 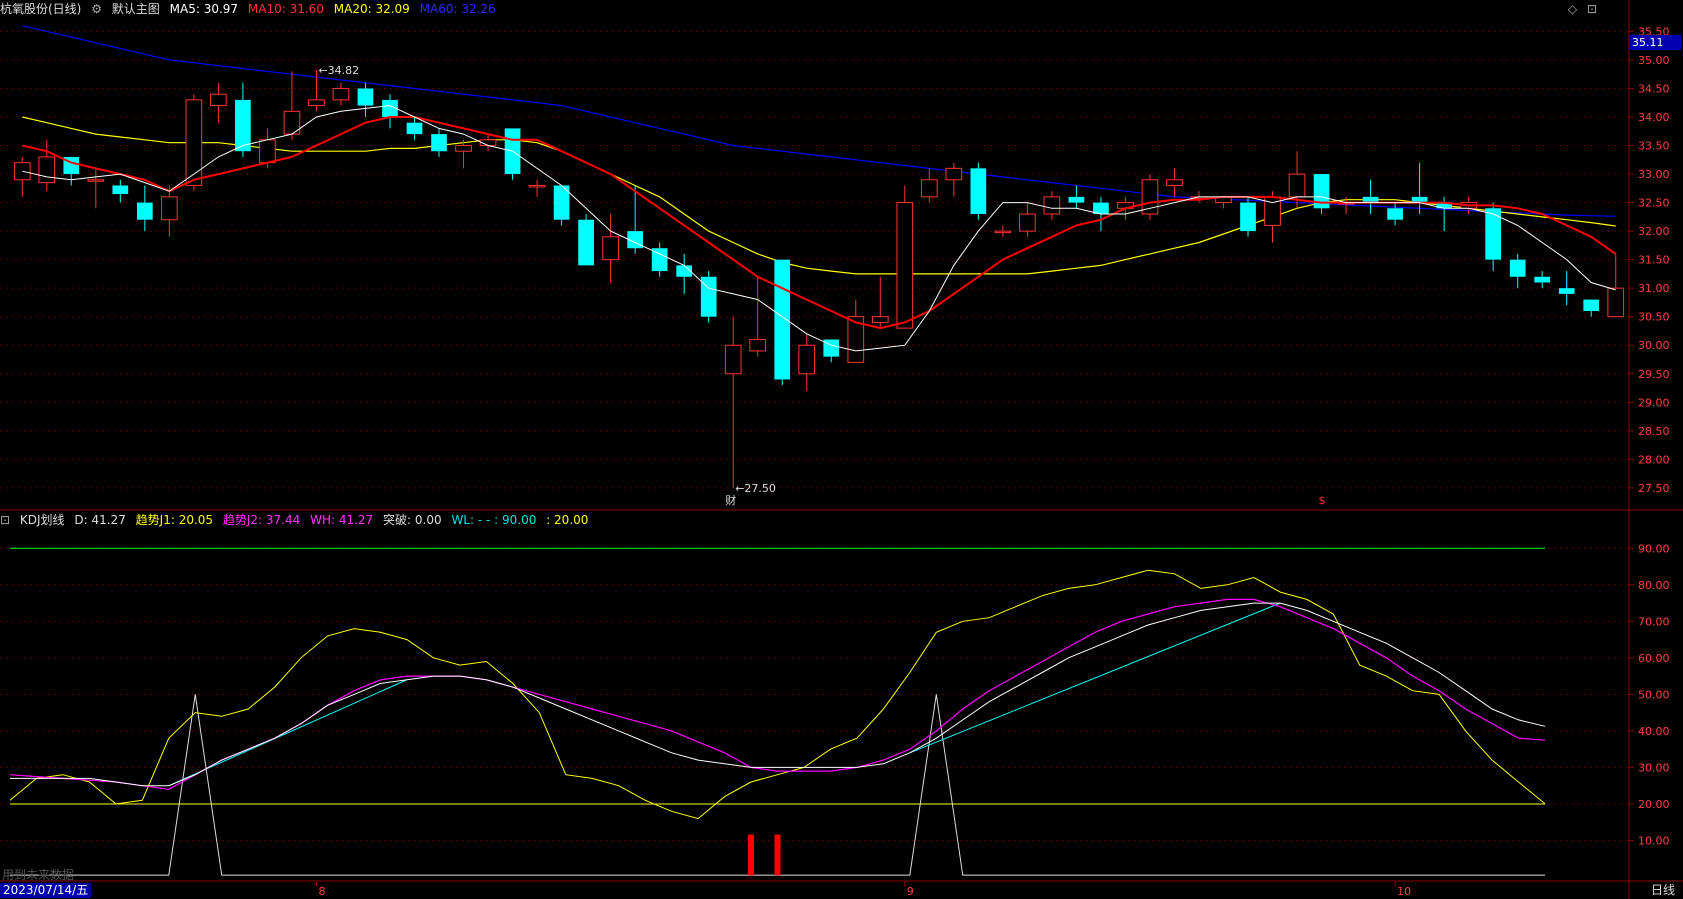 What do you see at coordinates (567, 520) in the screenshot?
I see `kdj-low-value: : 20.00` at bounding box center [567, 520].